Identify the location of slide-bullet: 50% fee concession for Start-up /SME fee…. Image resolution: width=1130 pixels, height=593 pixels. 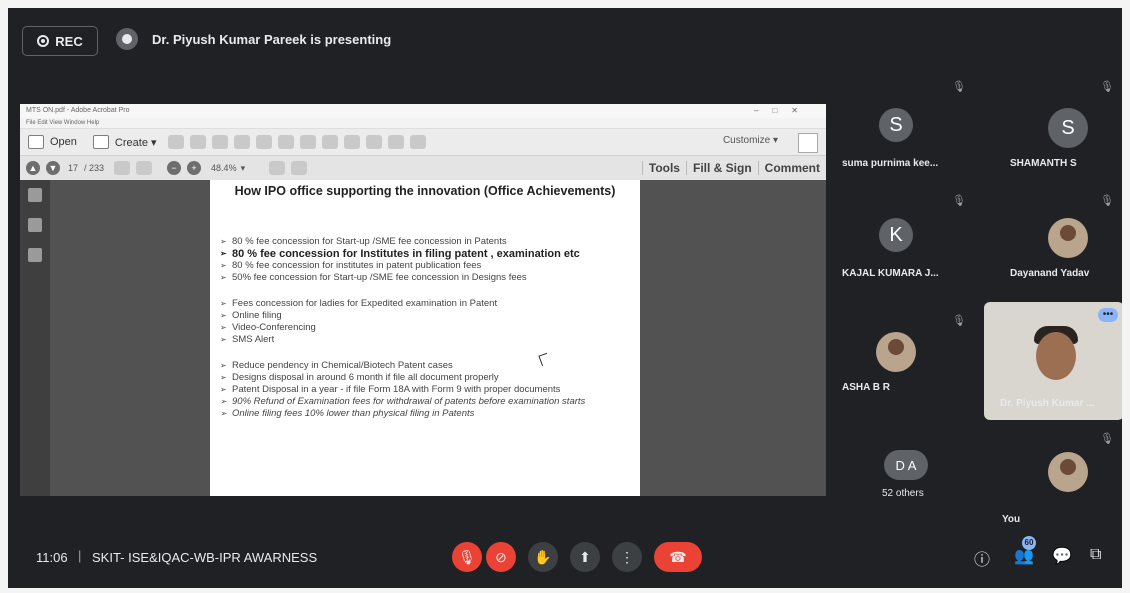
(425, 278).